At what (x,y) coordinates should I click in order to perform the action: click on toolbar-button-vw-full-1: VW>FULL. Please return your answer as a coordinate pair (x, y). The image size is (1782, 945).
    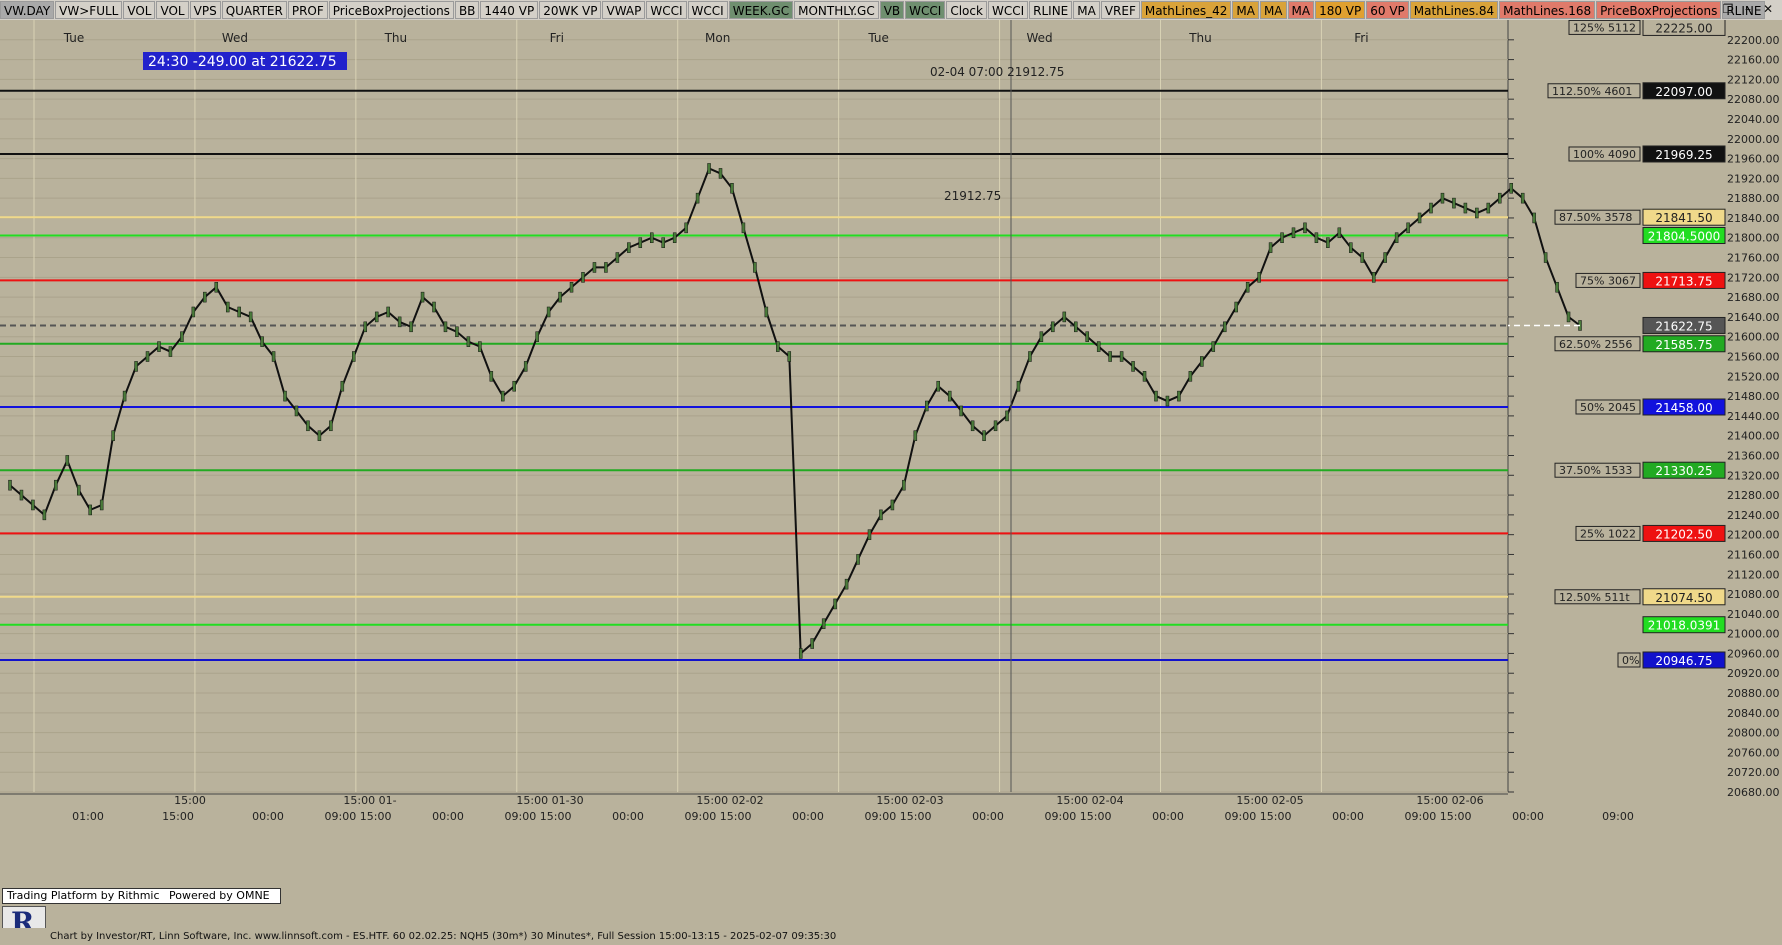
    Looking at the image, I should click on (89, 10).